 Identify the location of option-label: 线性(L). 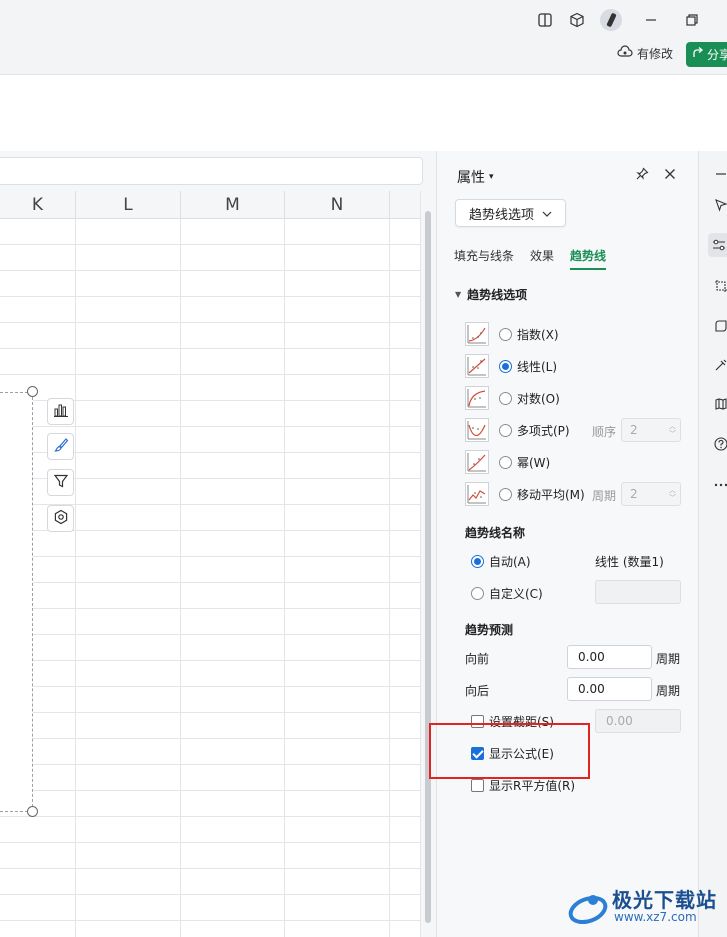
(537, 366).